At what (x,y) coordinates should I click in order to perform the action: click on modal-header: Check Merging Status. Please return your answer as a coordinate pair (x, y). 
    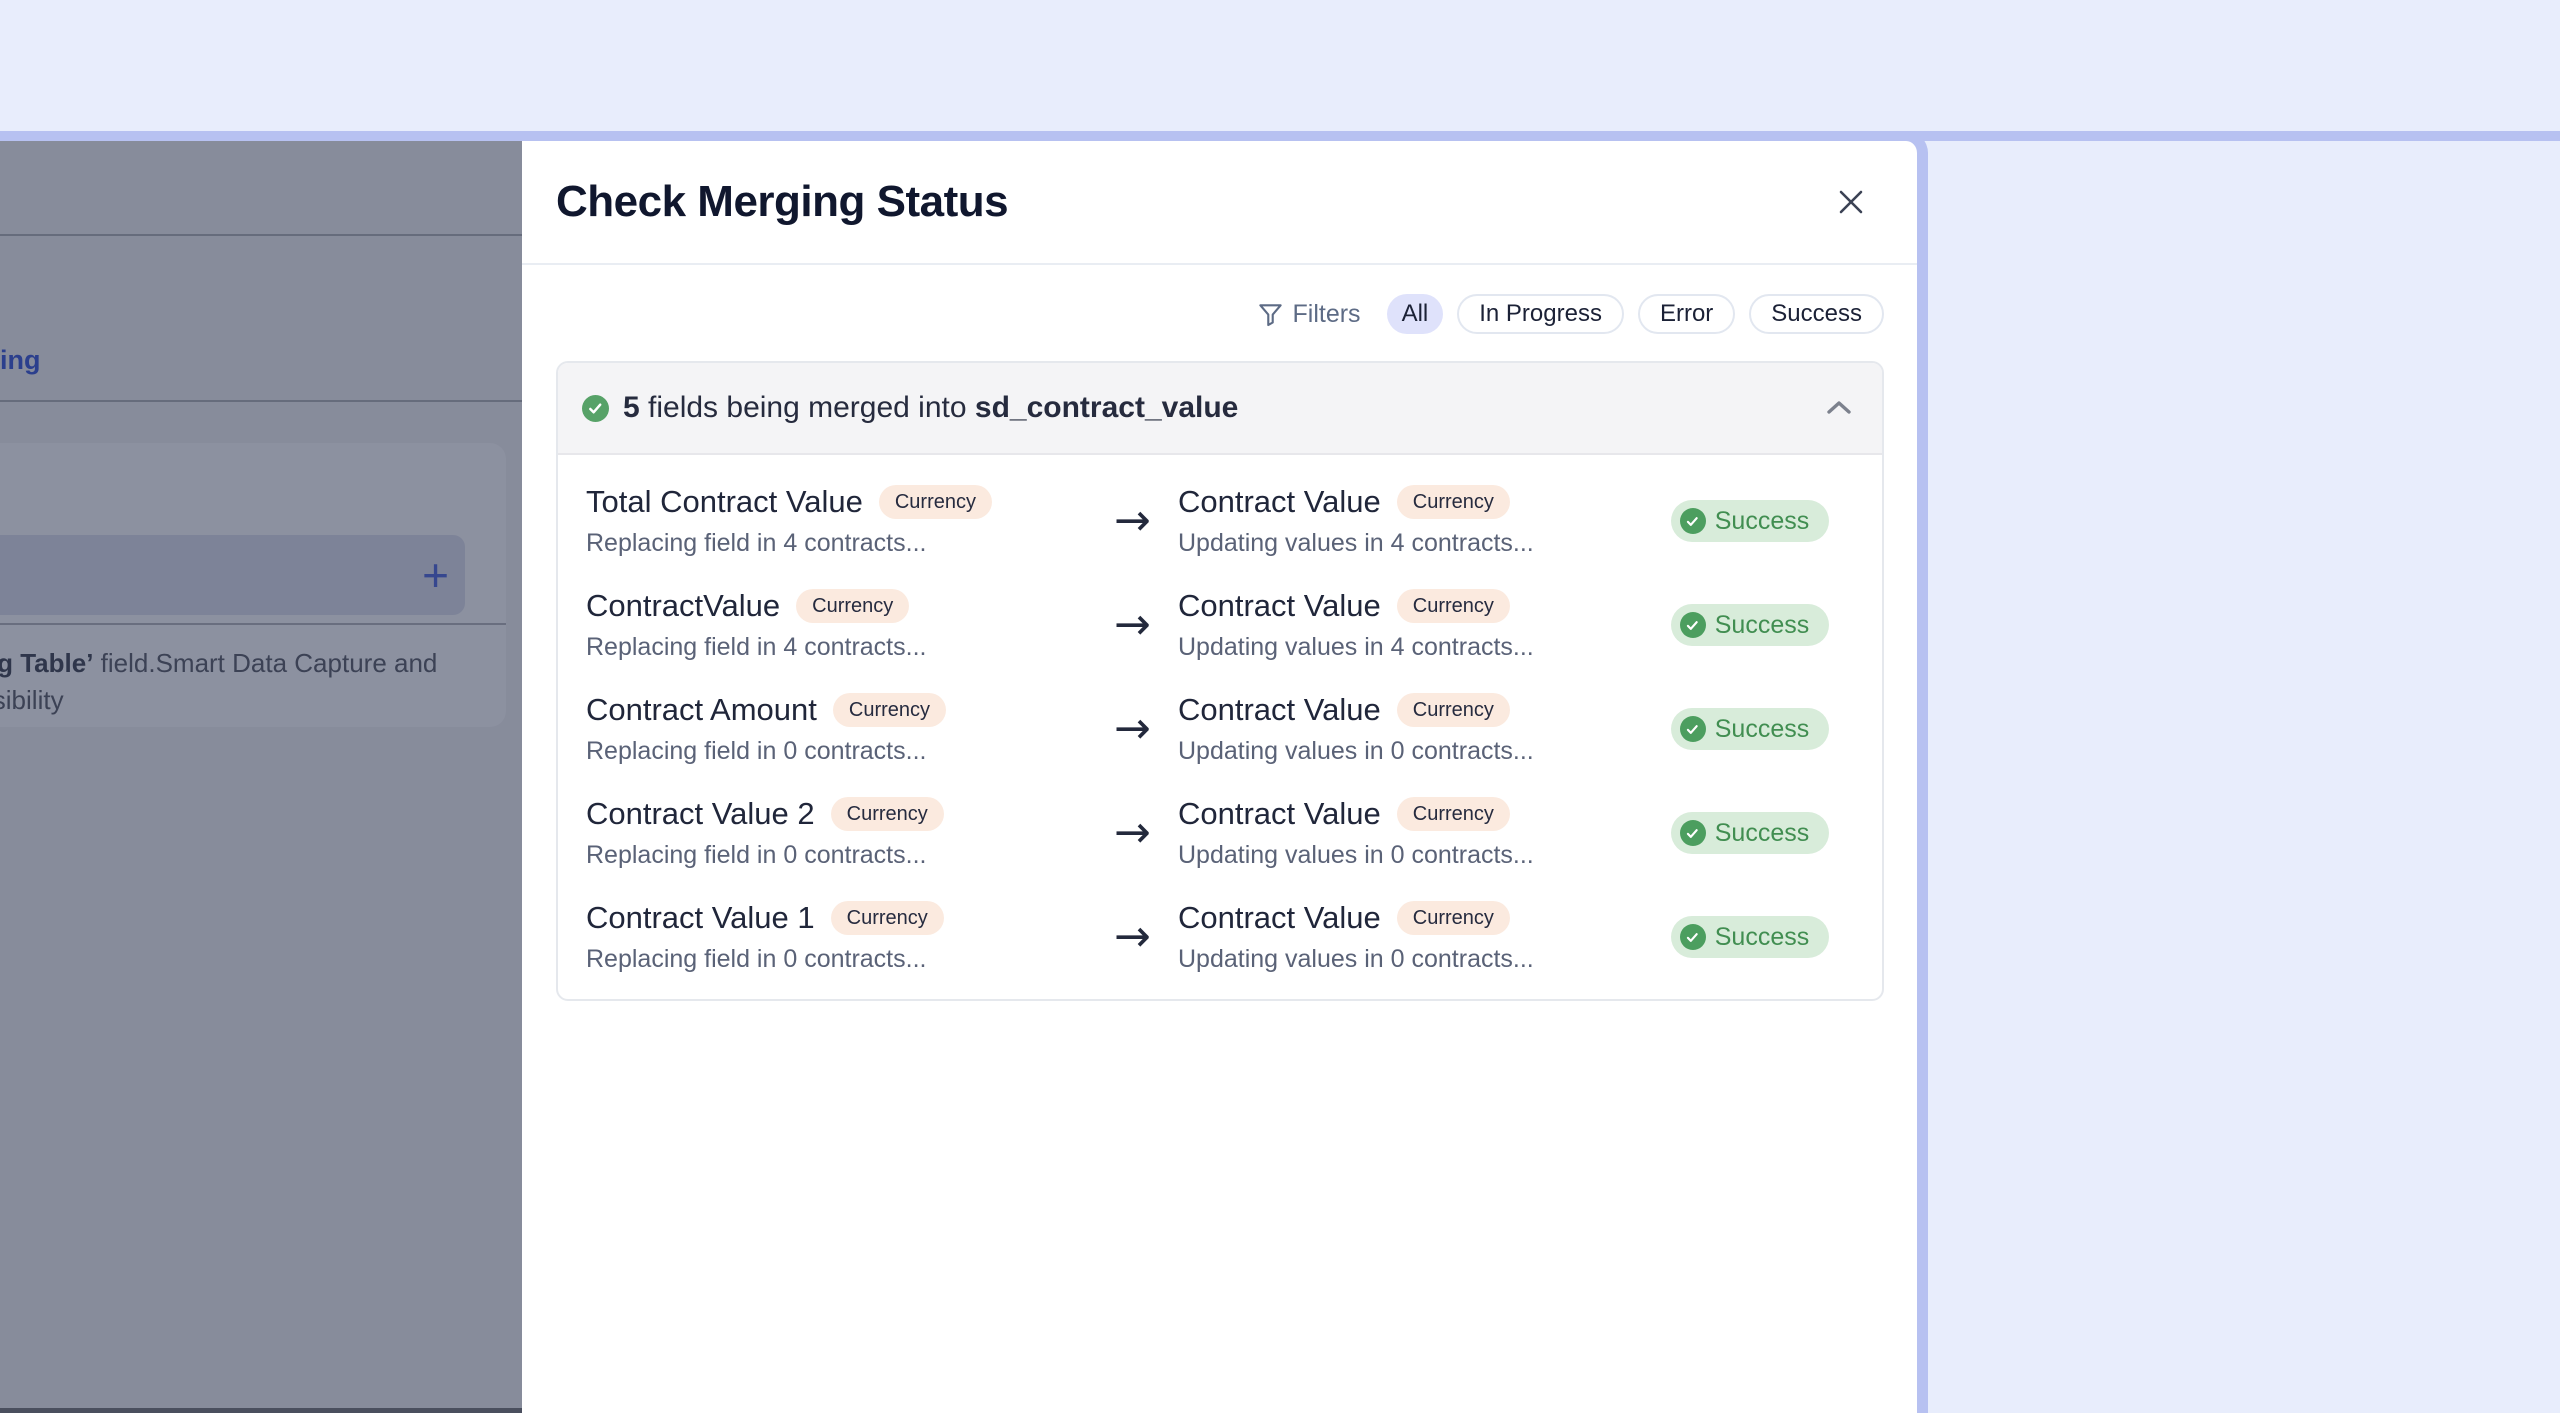
    Looking at the image, I should click on (1219, 203).